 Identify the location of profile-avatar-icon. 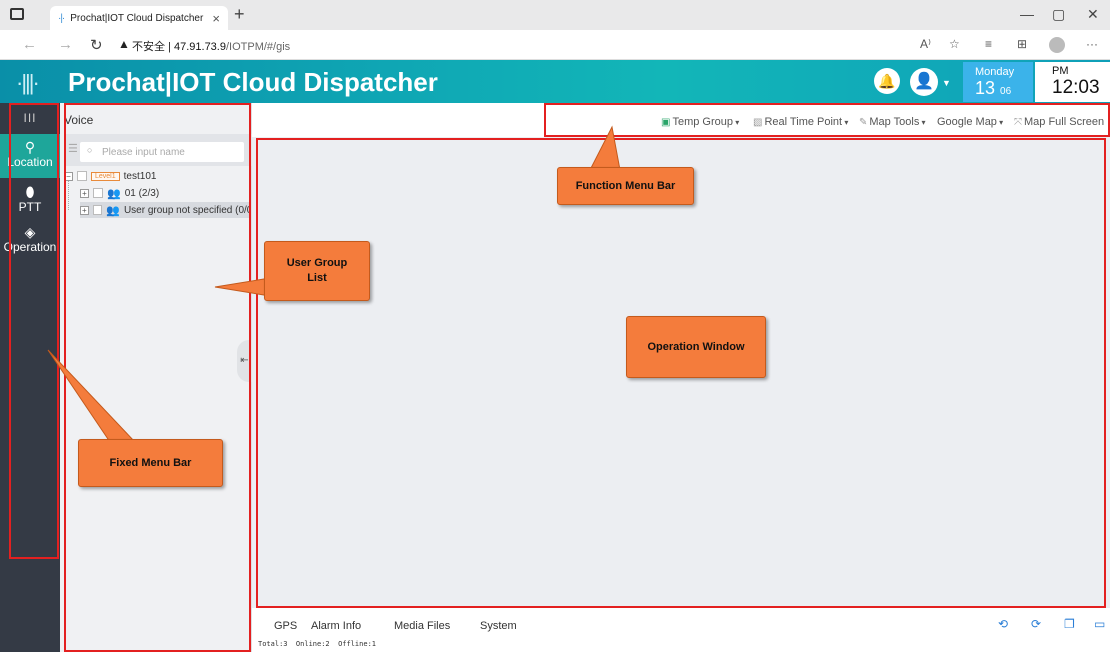
(1057, 45).